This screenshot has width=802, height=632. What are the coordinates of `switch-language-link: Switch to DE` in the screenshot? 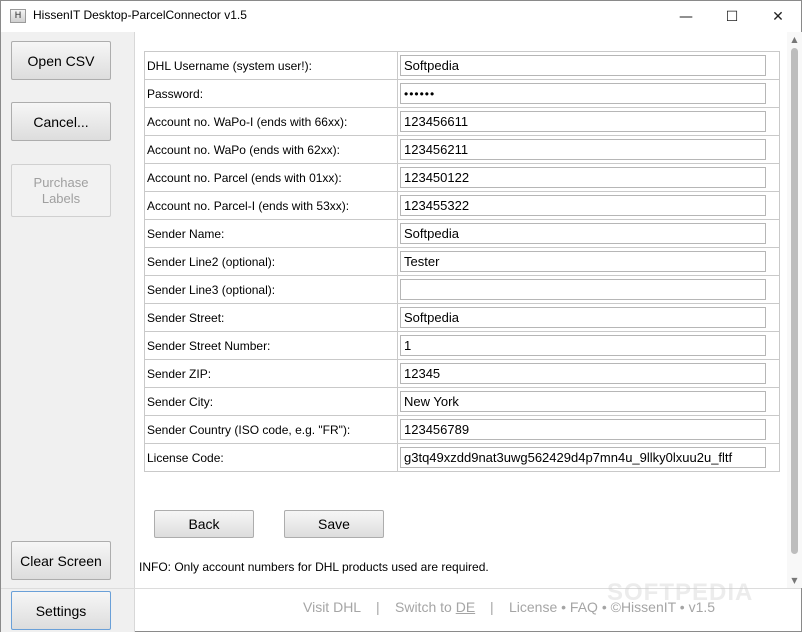 It's located at (435, 607).